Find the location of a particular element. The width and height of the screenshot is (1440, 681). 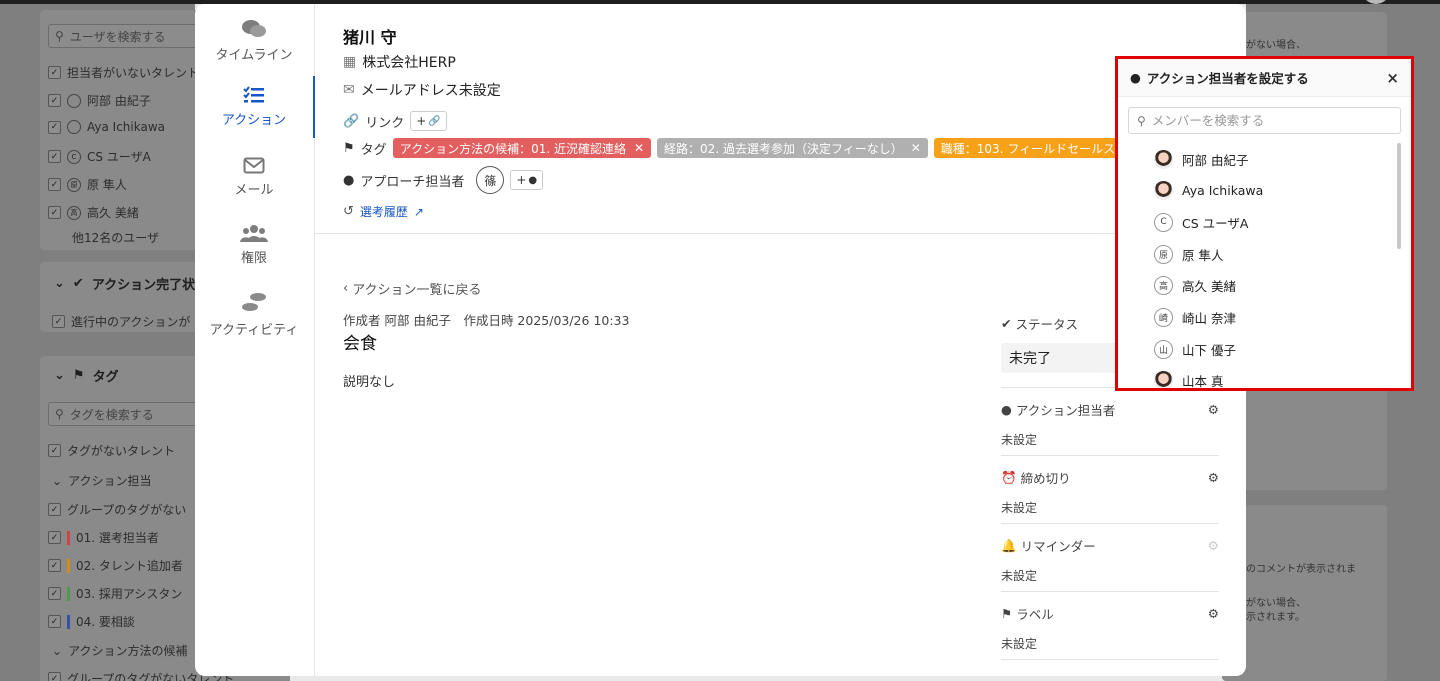

background-group-tag: ✓ 04. 要相談 is located at coordinates (91, 621).